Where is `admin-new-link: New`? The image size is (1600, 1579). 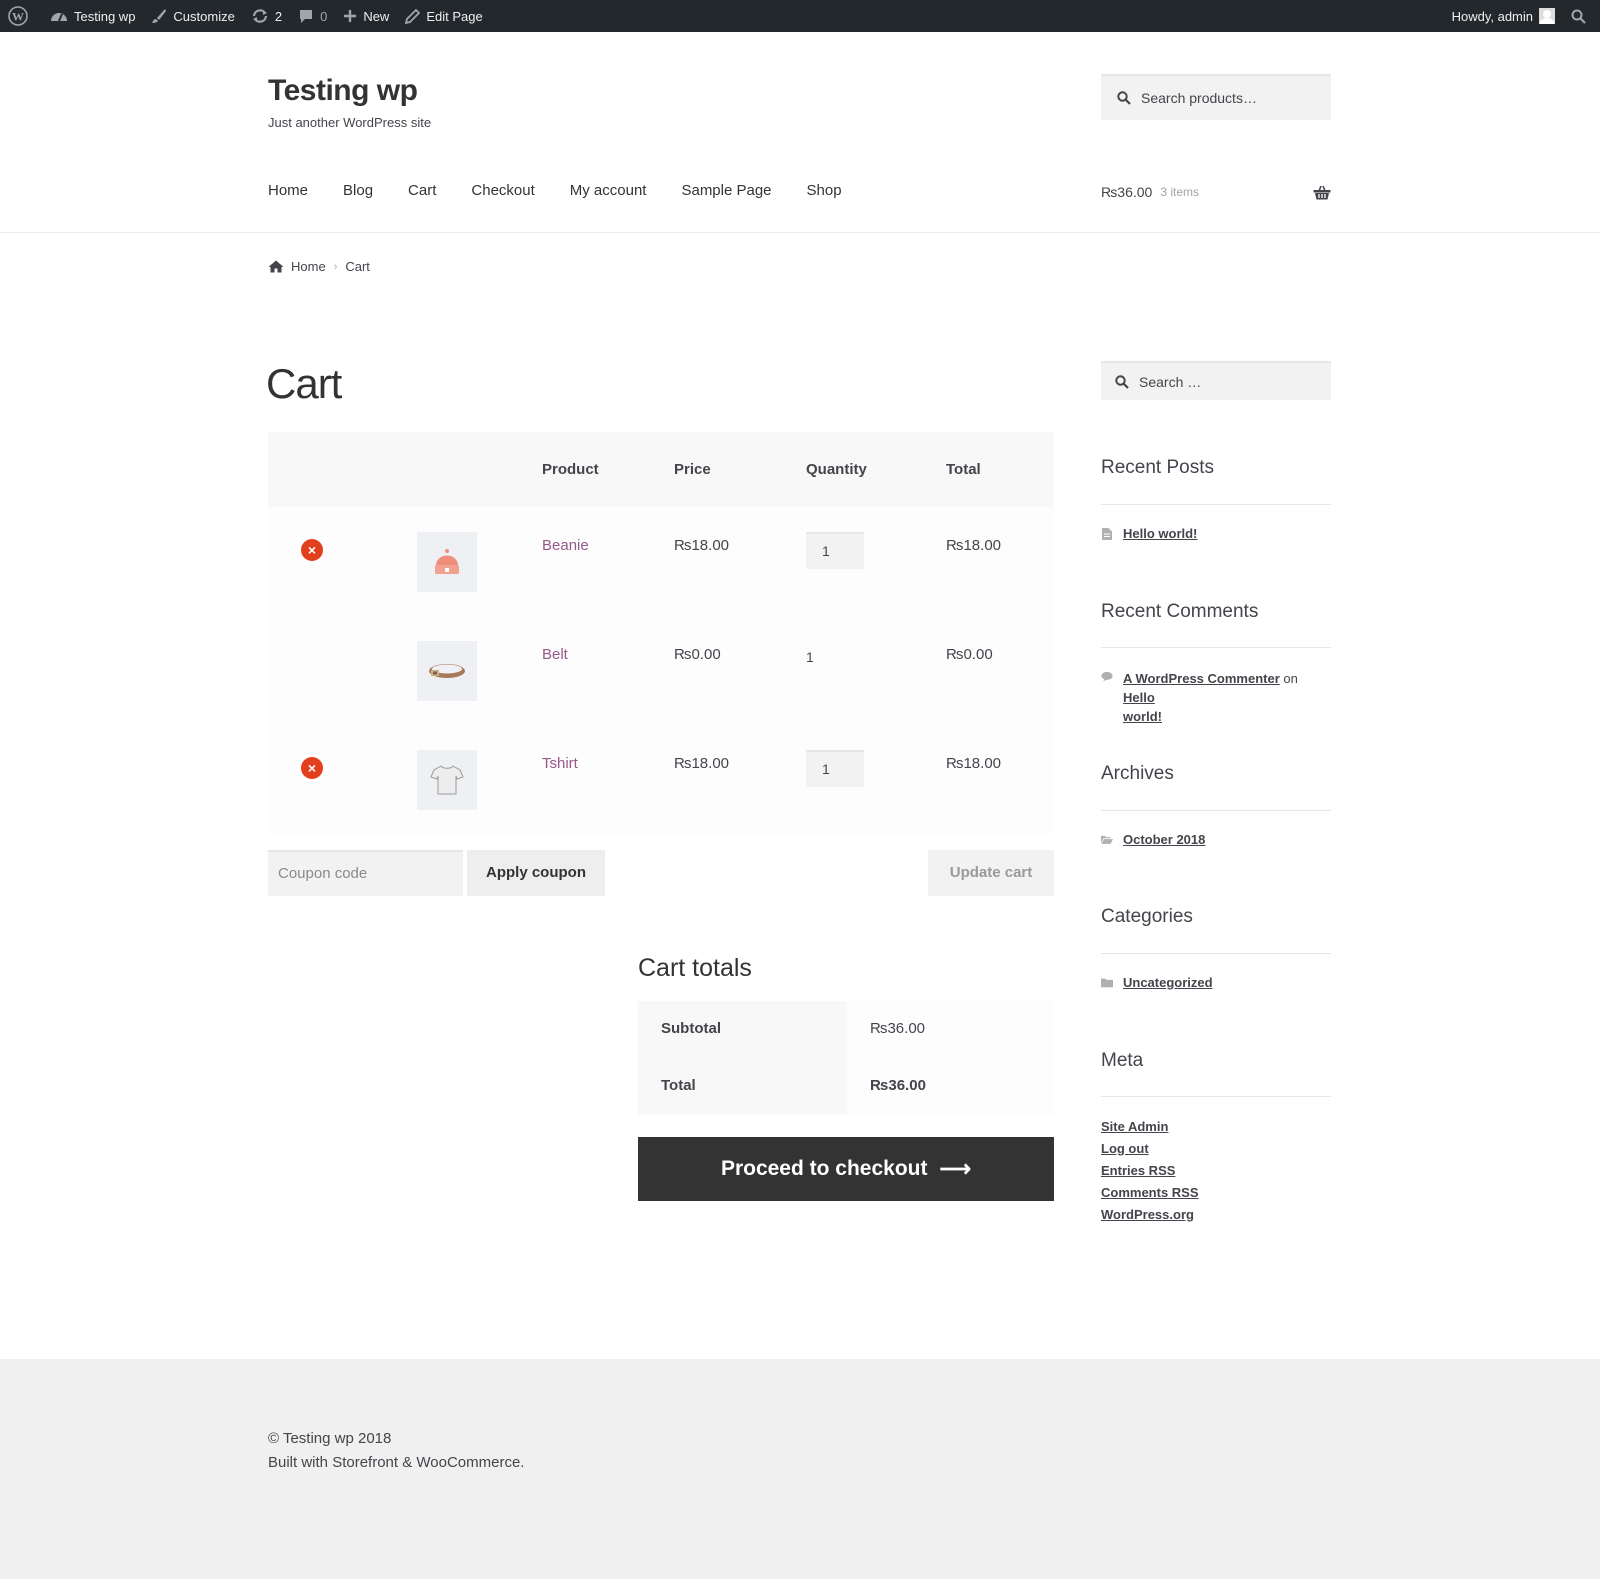
admin-new-link: New is located at coordinates (366, 16).